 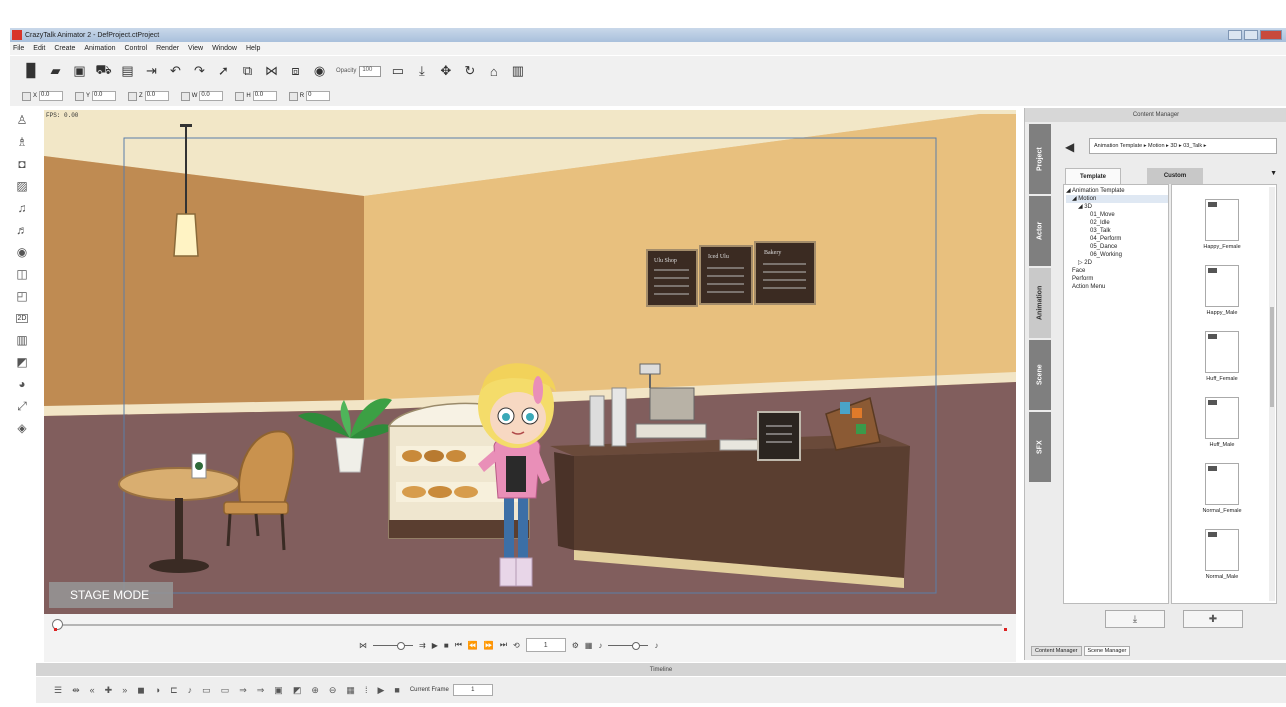 What do you see at coordinates (1222, 356) in the screenshot?
I see `template-thumb: Huff_Female` at bounding box center [1222, 356].